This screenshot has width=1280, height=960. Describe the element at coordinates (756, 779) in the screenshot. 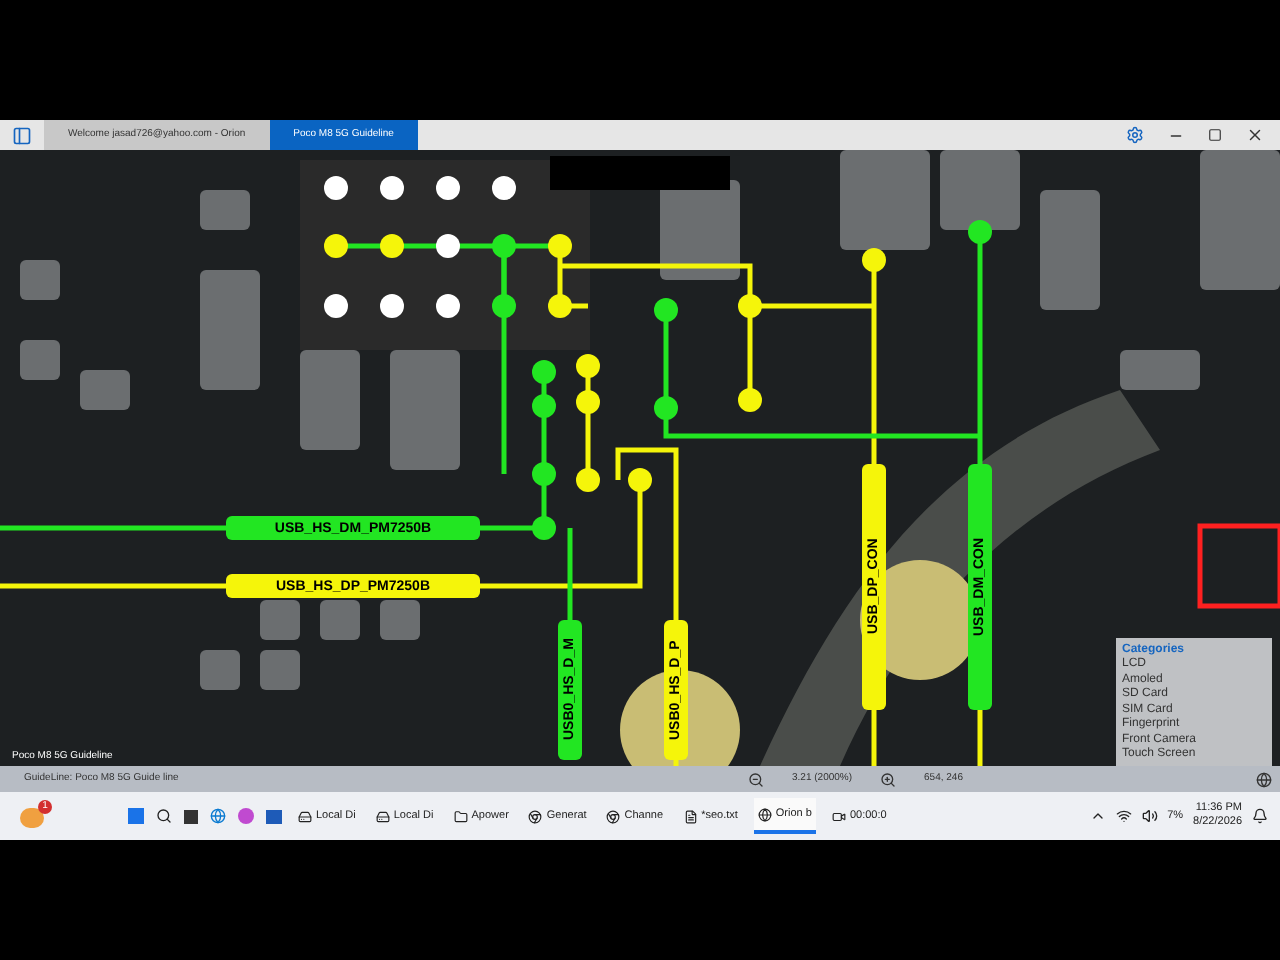

I see `zoom-out-icon` at that location.